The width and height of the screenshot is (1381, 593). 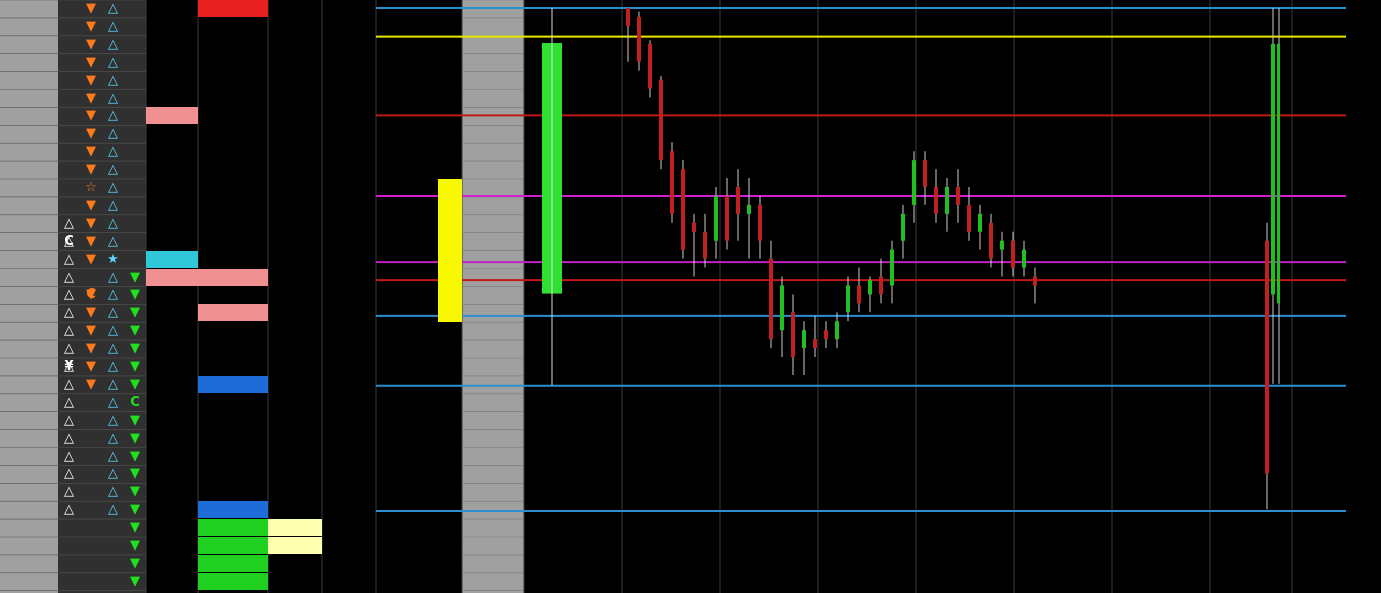 I want to click on level-tag-l52, so click(x=233, y=384).